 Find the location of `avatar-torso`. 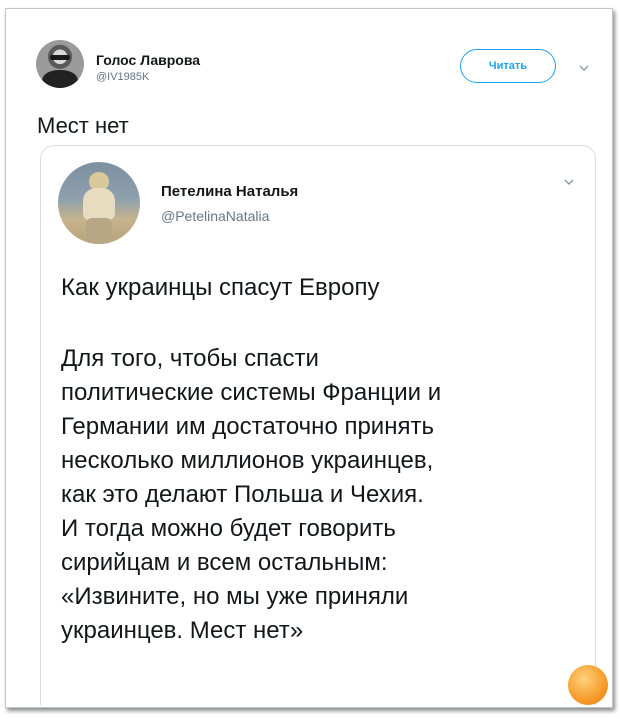

avatar-torso is located at coordinates (99, 204).